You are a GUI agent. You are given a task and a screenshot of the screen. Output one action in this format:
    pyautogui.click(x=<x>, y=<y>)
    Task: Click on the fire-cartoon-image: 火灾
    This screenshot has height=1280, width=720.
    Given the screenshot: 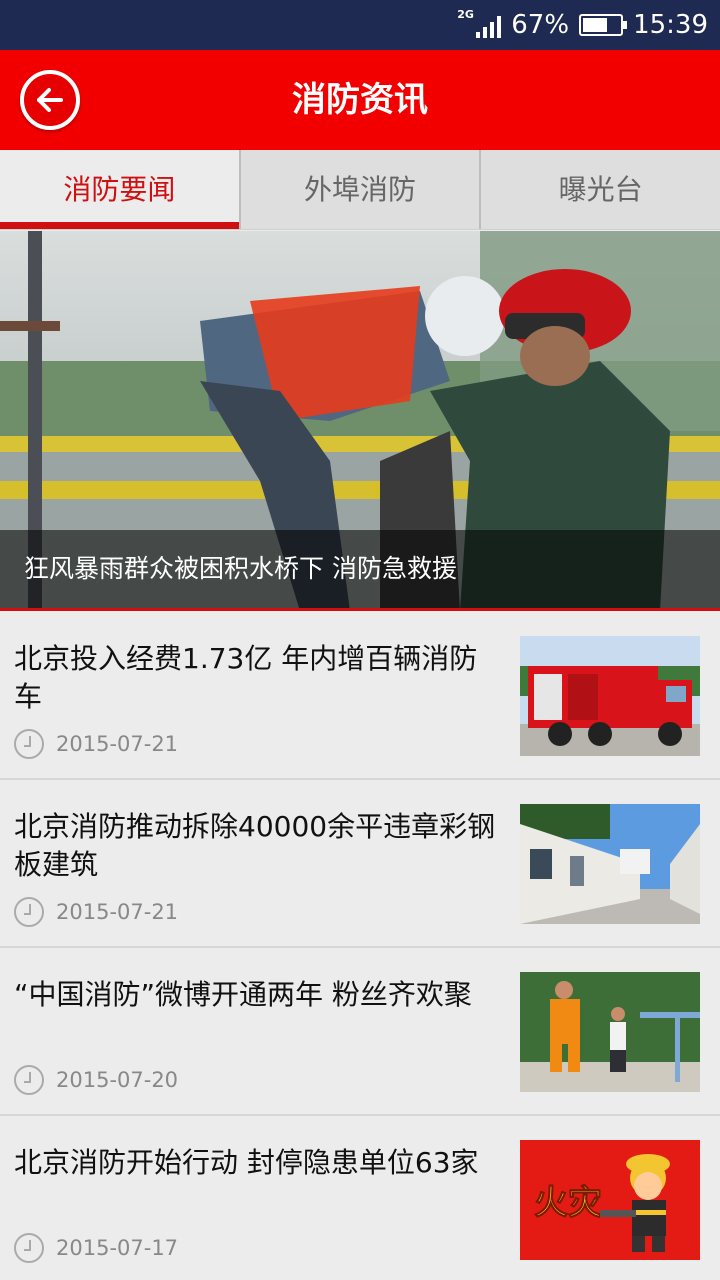 What is the action you would take?
    pyautogui.click(x=610, y=1200)
    